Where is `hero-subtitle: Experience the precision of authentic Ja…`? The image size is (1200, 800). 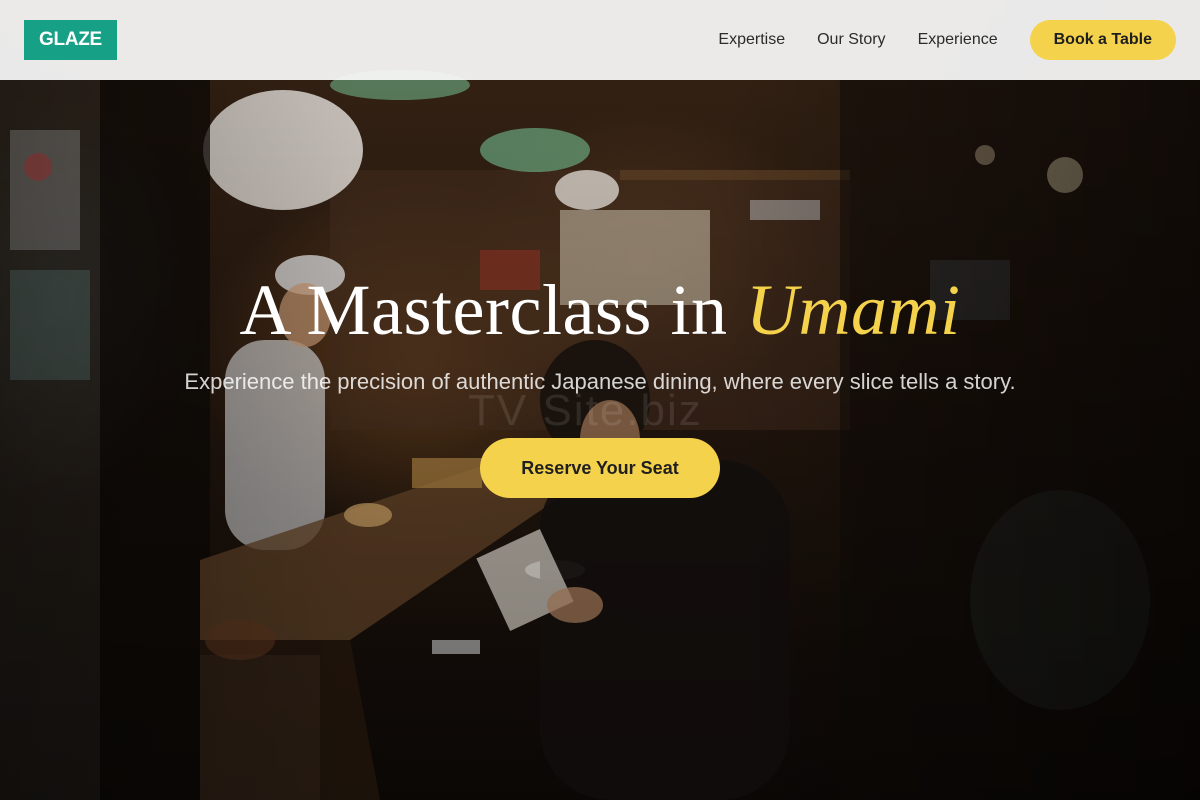 hero-subtitle: Experience the precision of authentic Ja… is located at coordinates (600, 381).